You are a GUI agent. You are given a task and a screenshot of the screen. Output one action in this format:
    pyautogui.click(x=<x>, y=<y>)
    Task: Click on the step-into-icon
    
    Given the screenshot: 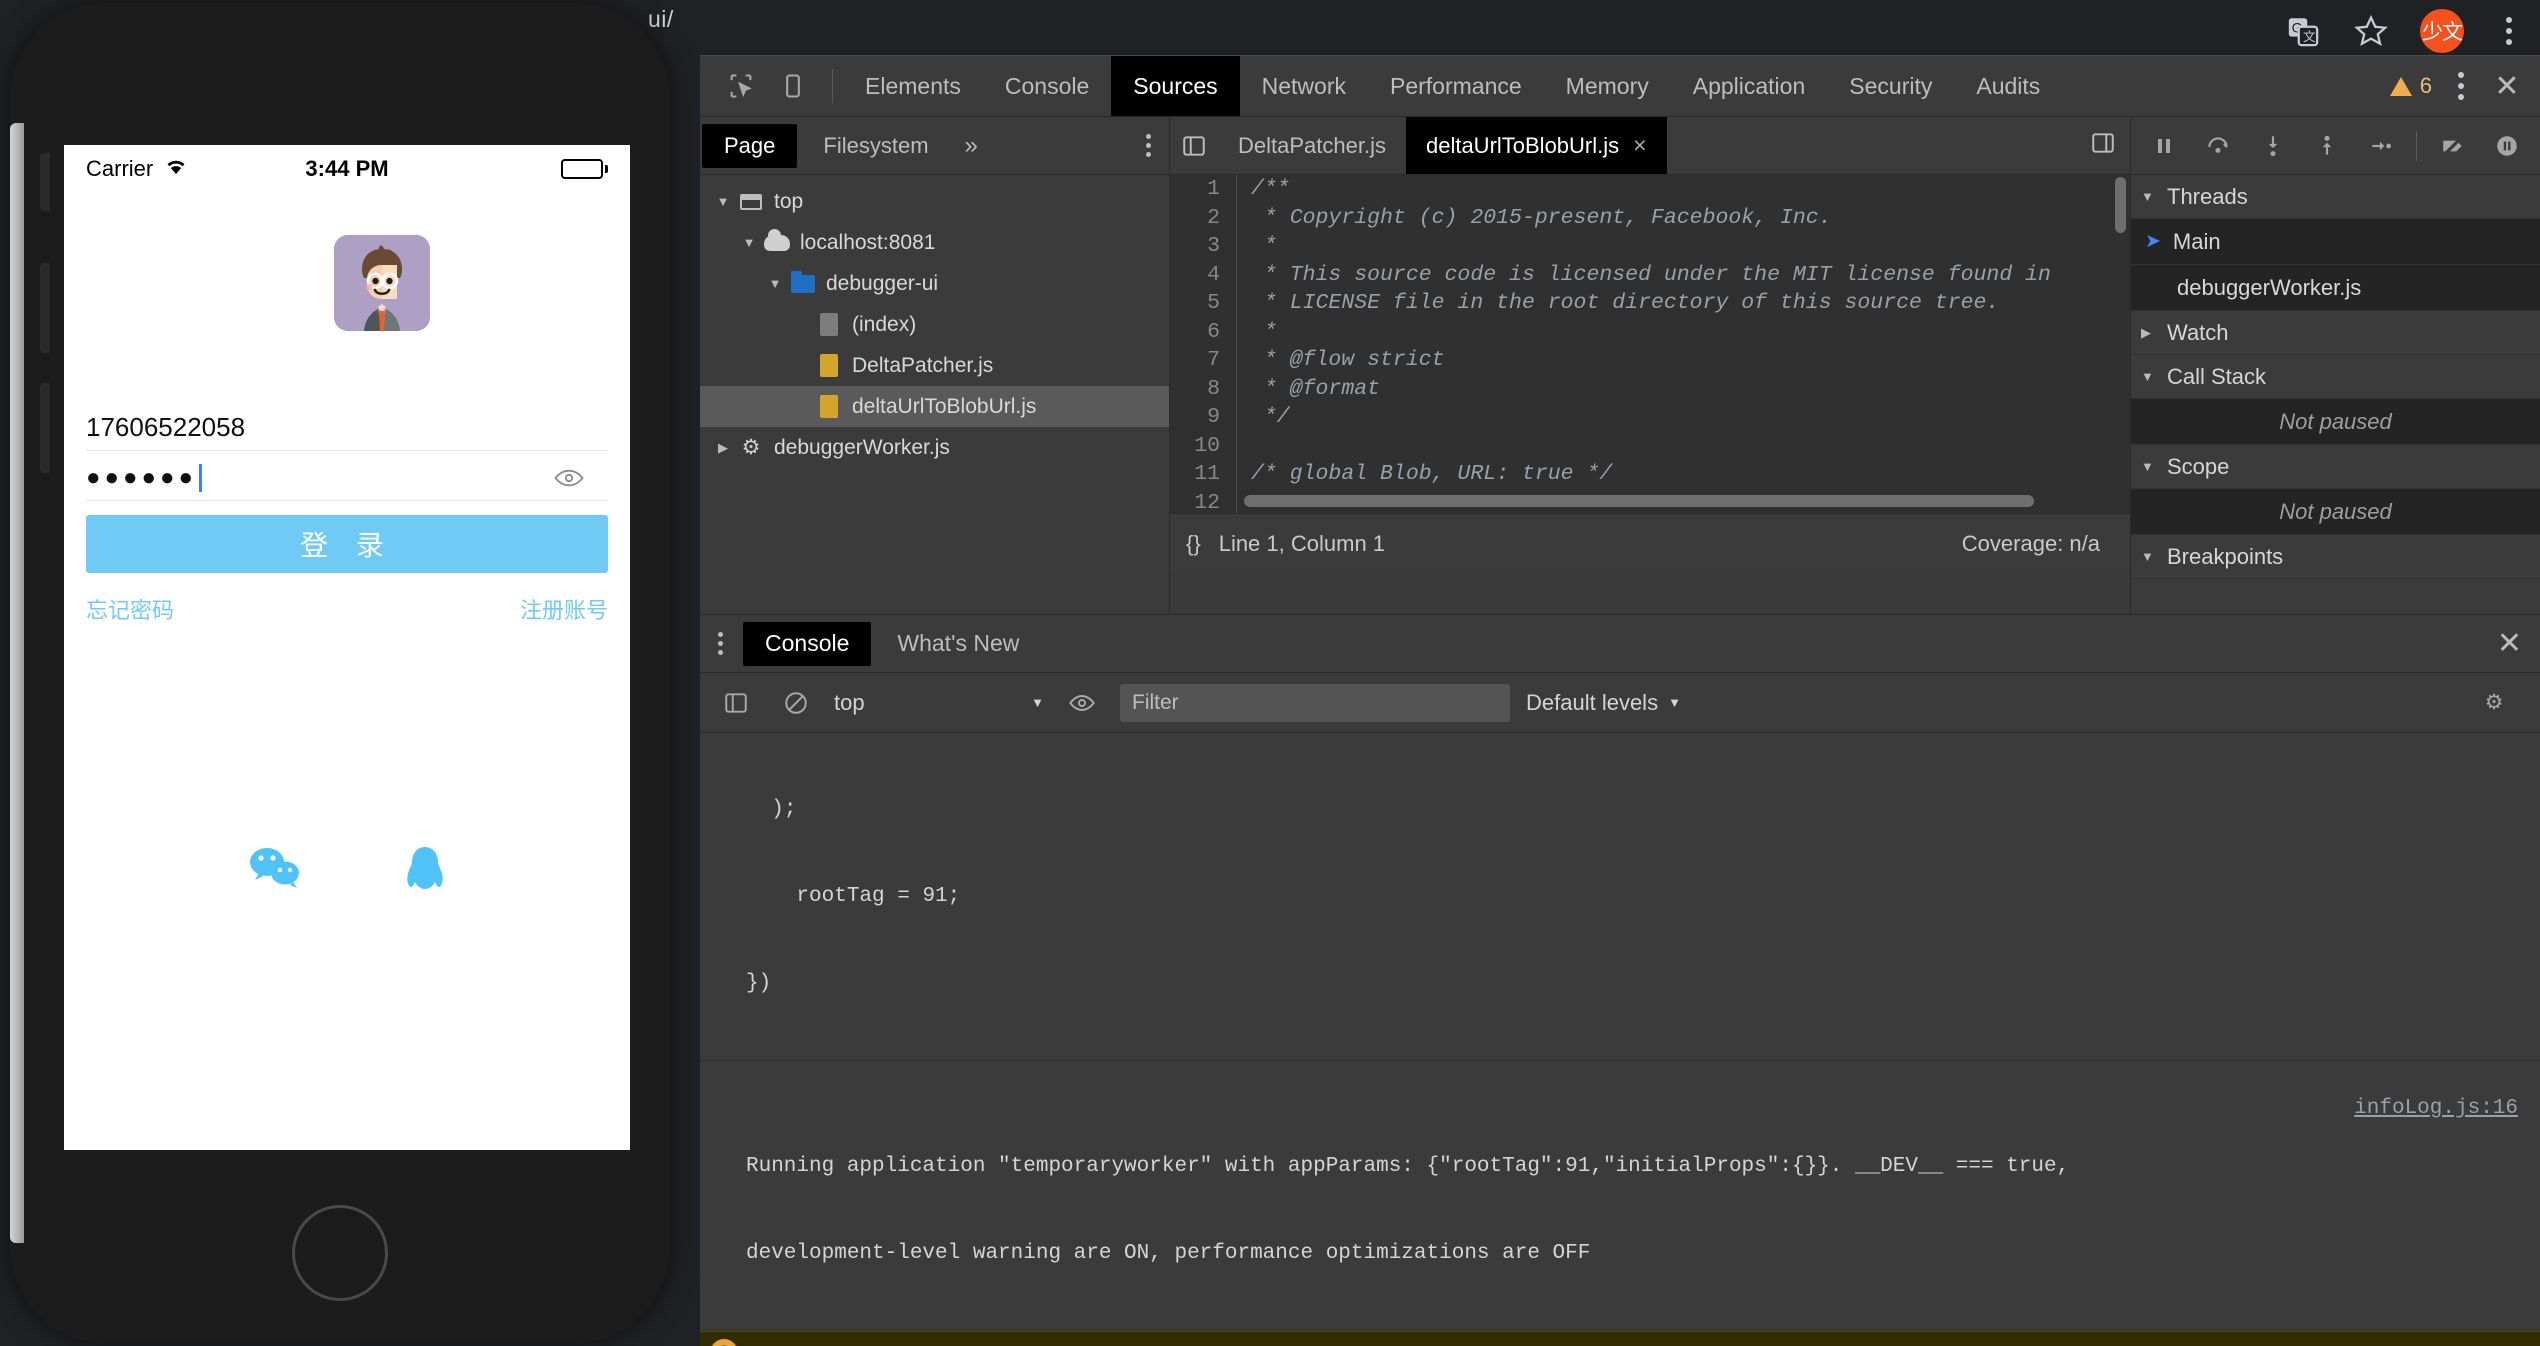 What is the action you would take?
    pyautogui.click(x=2273, y=146)
    